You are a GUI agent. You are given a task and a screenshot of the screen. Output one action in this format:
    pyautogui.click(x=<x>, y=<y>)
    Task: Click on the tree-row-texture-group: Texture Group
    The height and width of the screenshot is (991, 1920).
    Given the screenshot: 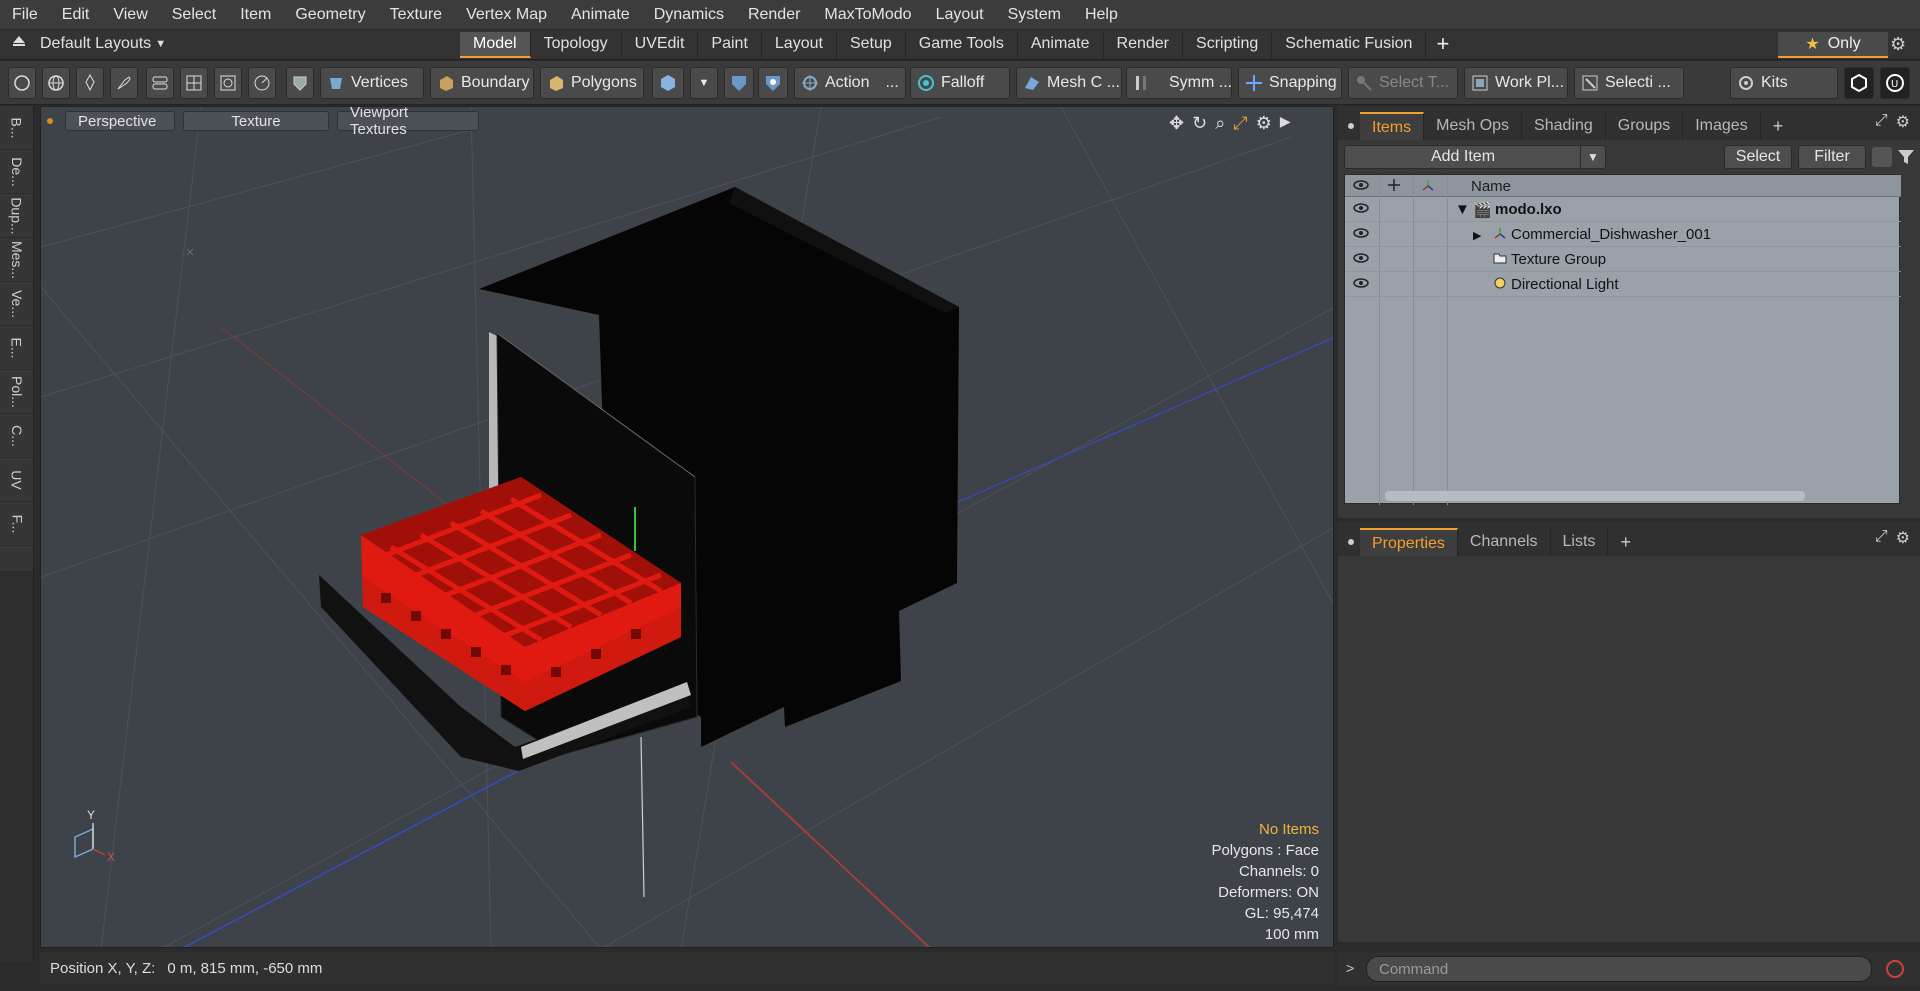 What is the action you would take?
    pyautogui.click(x=1623, y=259)
    